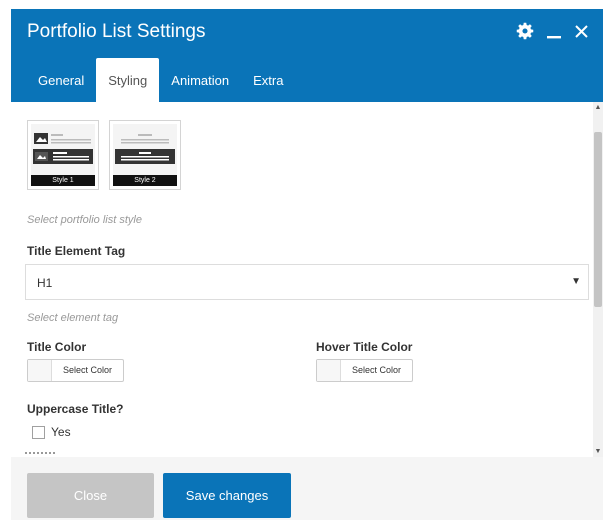  I want to click on style-2-preview: Style 2, so click(145, 155).